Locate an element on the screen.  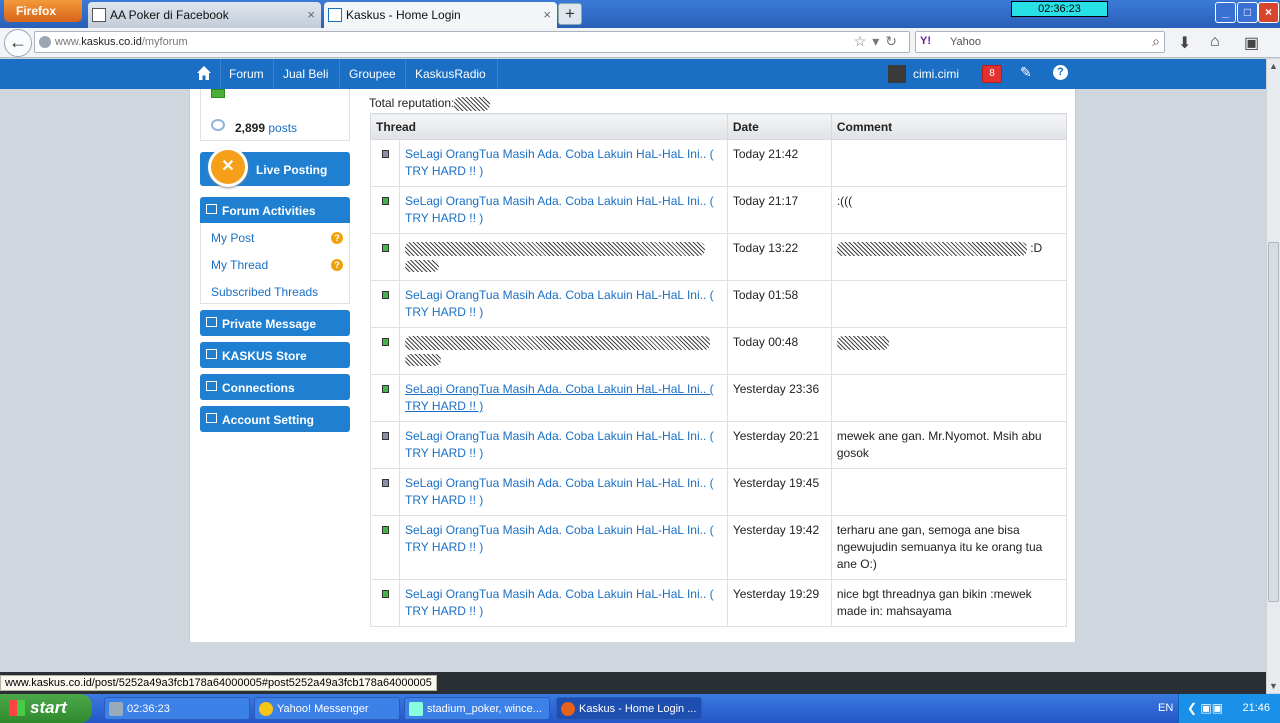
start-button: start is located at coordinates (46, 708).